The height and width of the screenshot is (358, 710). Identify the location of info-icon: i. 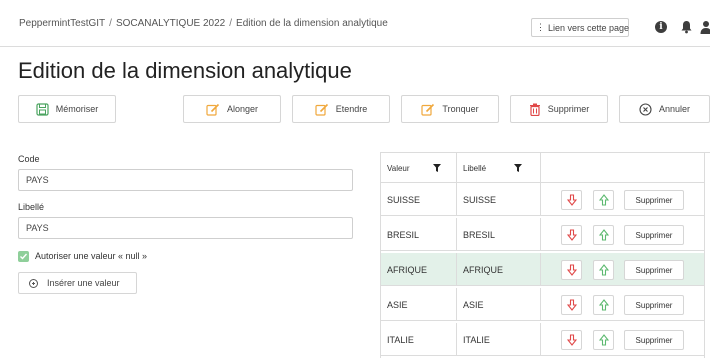
(661, 27).